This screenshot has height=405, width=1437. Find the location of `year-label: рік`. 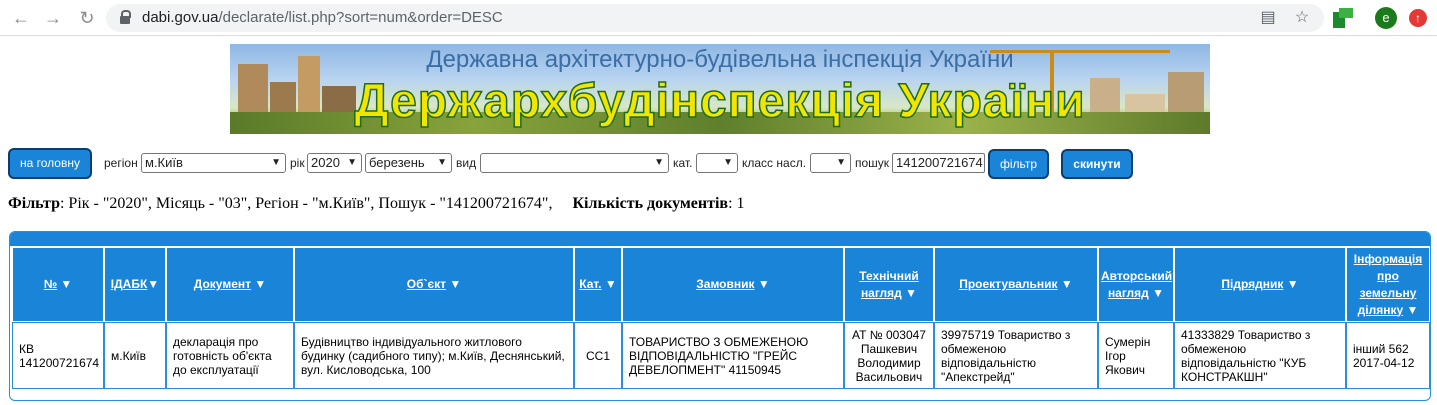

year-label: рік is located at coordinates (297, 163).